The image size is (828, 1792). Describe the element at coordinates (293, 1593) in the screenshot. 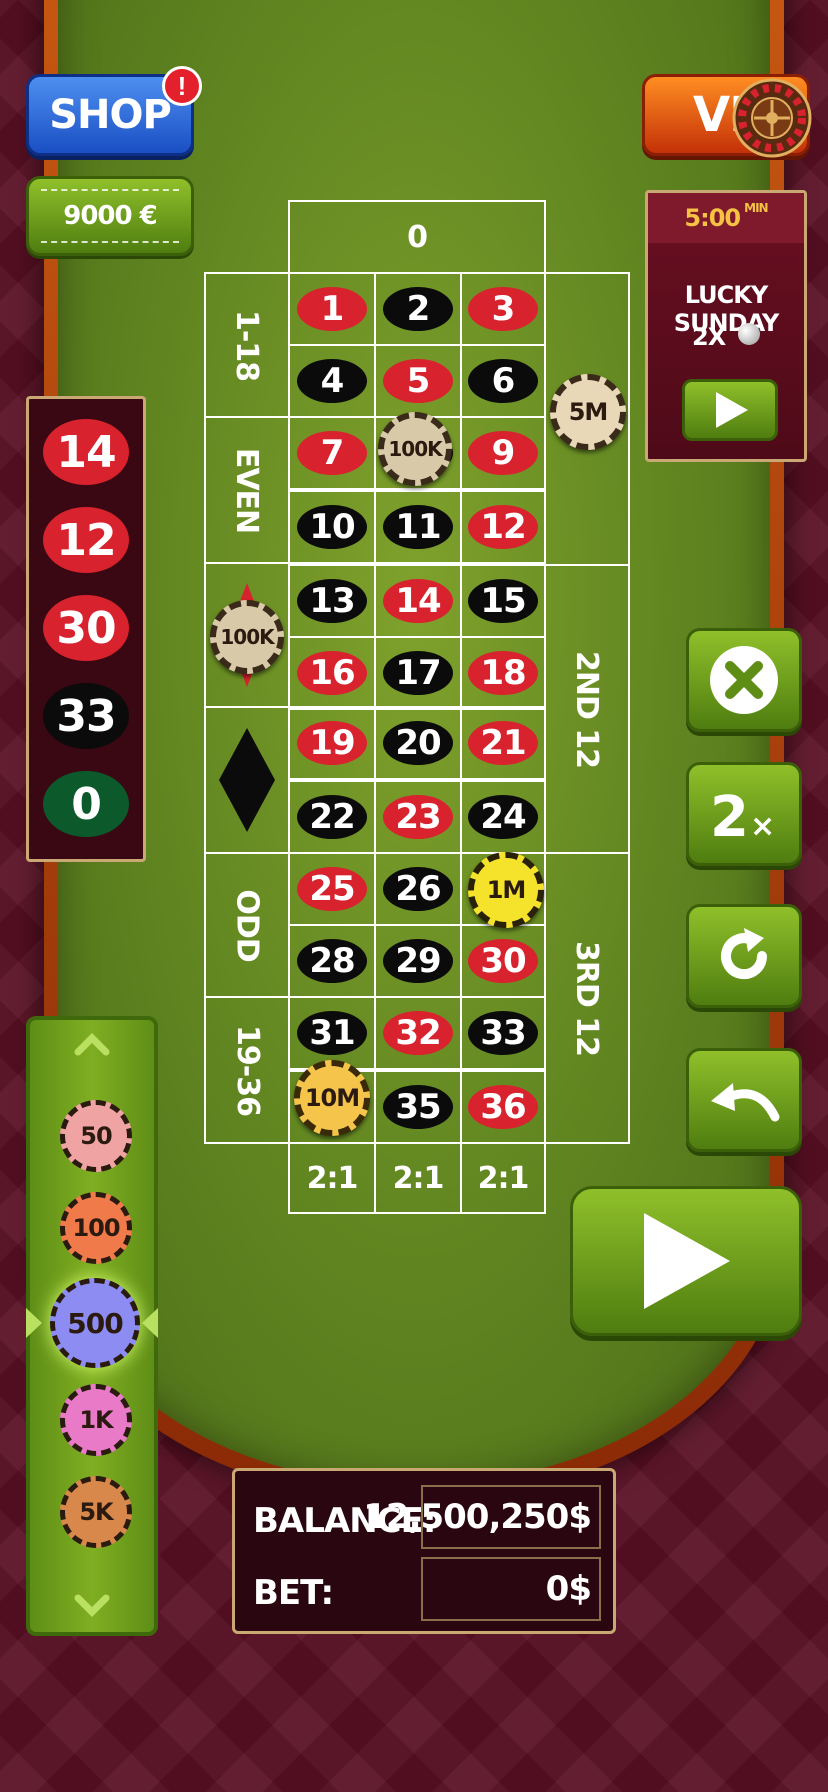

I see `bet-label: BET:` at that location.